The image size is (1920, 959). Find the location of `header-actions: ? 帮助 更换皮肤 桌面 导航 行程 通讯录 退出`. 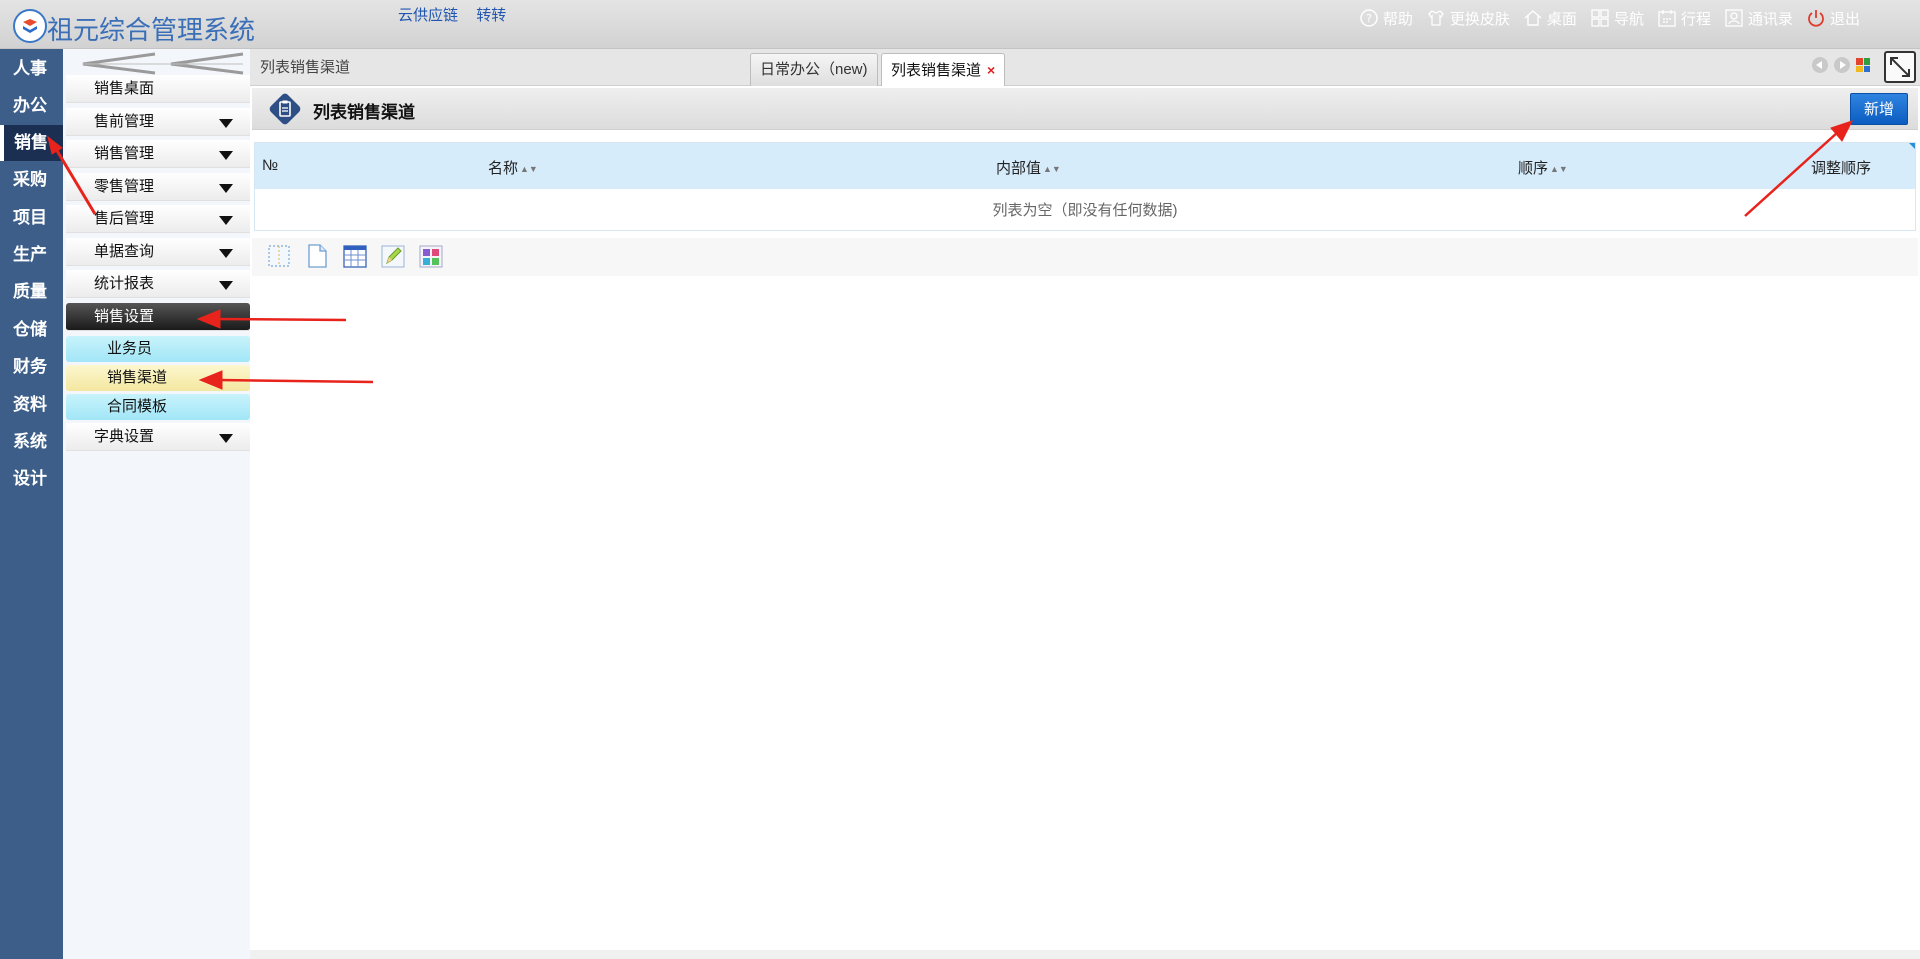

header-actions: ? 帮助 更换皮肤 桌面 导航 行程 通讯录 退出 is located at coordinates (1609, 18).